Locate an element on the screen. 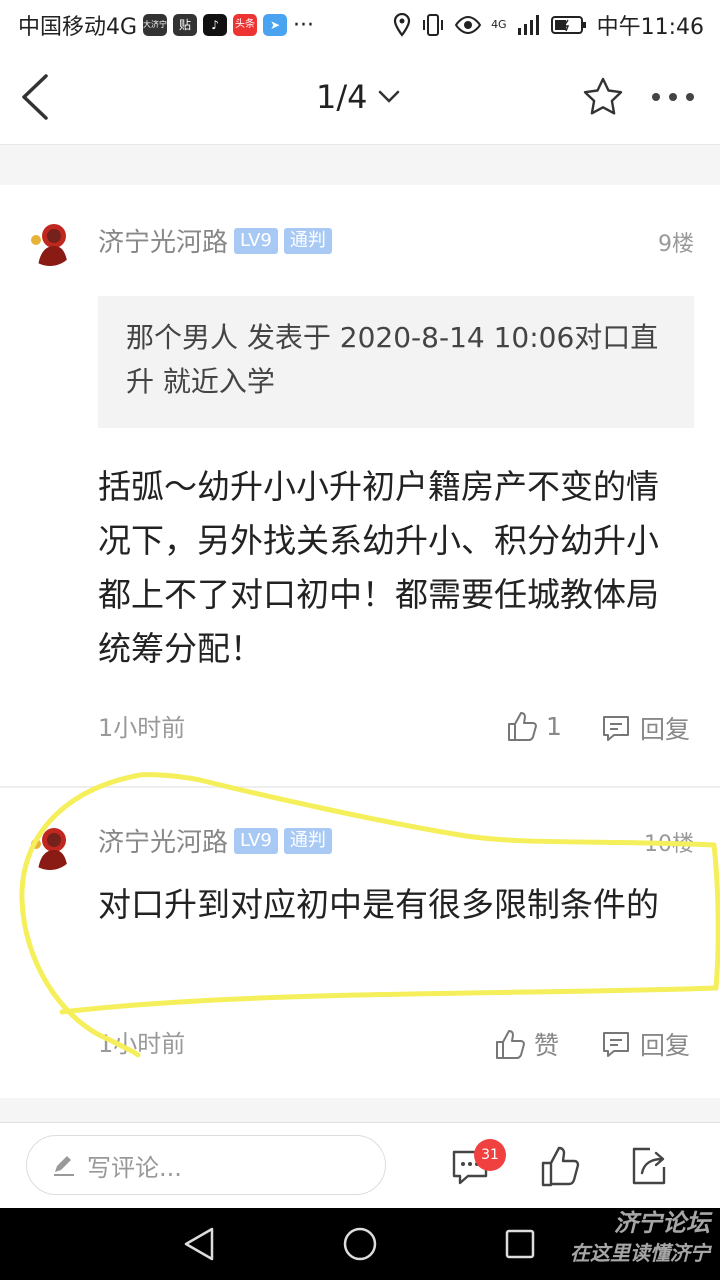  system-home-button is located at coordinates (360, 1246).